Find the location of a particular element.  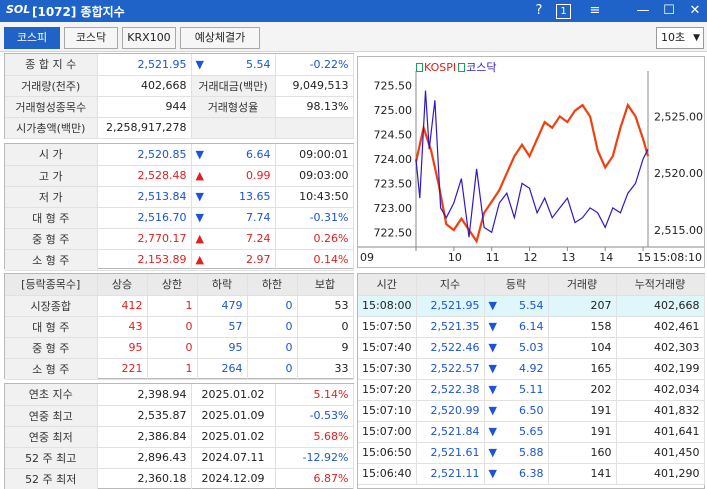

legend-kospi: KOSPI is located at coordinates (436, 67).